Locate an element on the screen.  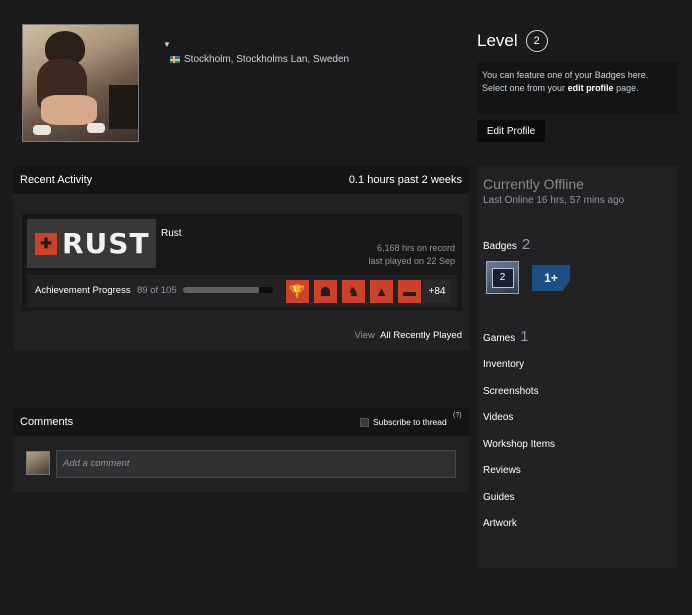
game-logo-text: RUST is located at coordinates (106, 243).